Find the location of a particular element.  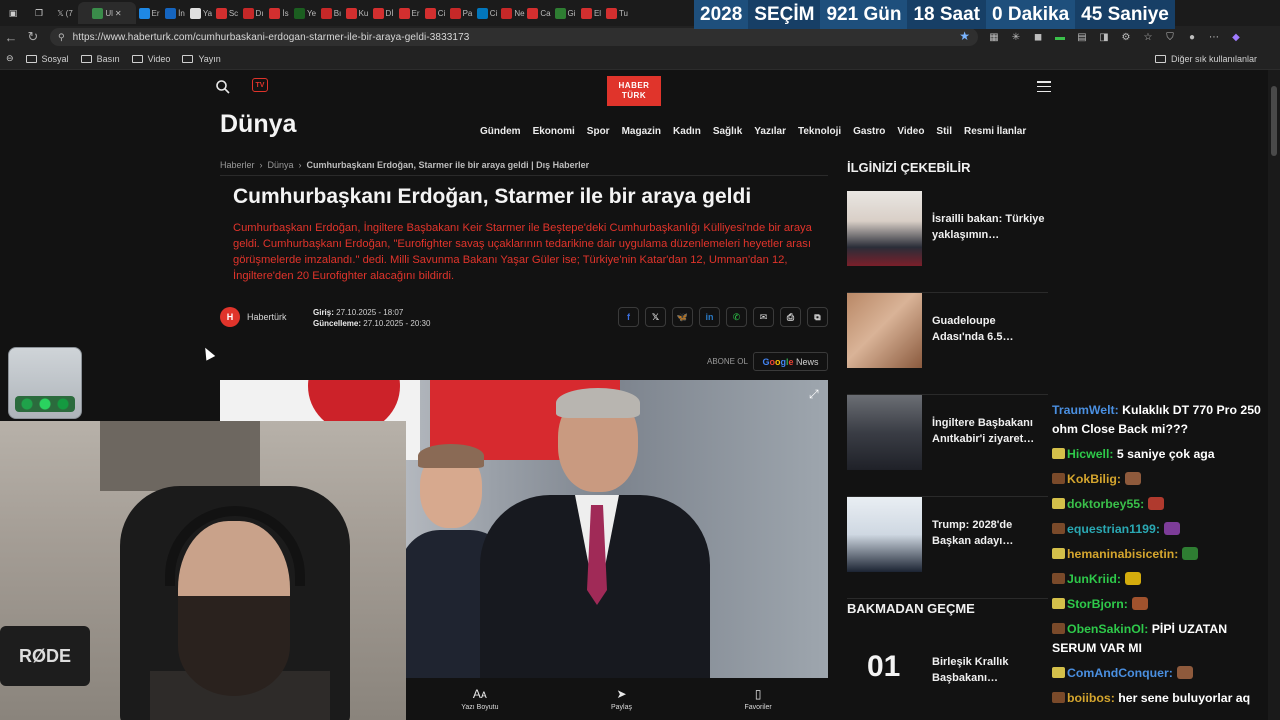

tab-item: Gi is located at coordinates (565, 13).